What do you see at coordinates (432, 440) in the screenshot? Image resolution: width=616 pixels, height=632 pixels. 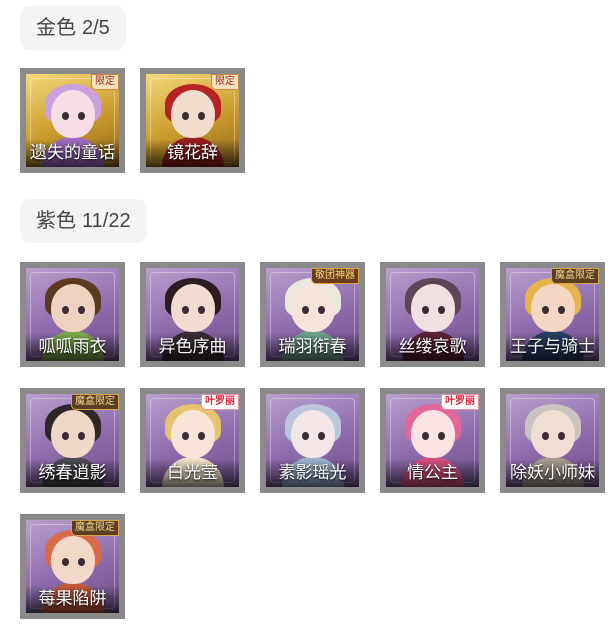 I see `character-card: 叶罗丽情公主` at bounding box center [432, 440].